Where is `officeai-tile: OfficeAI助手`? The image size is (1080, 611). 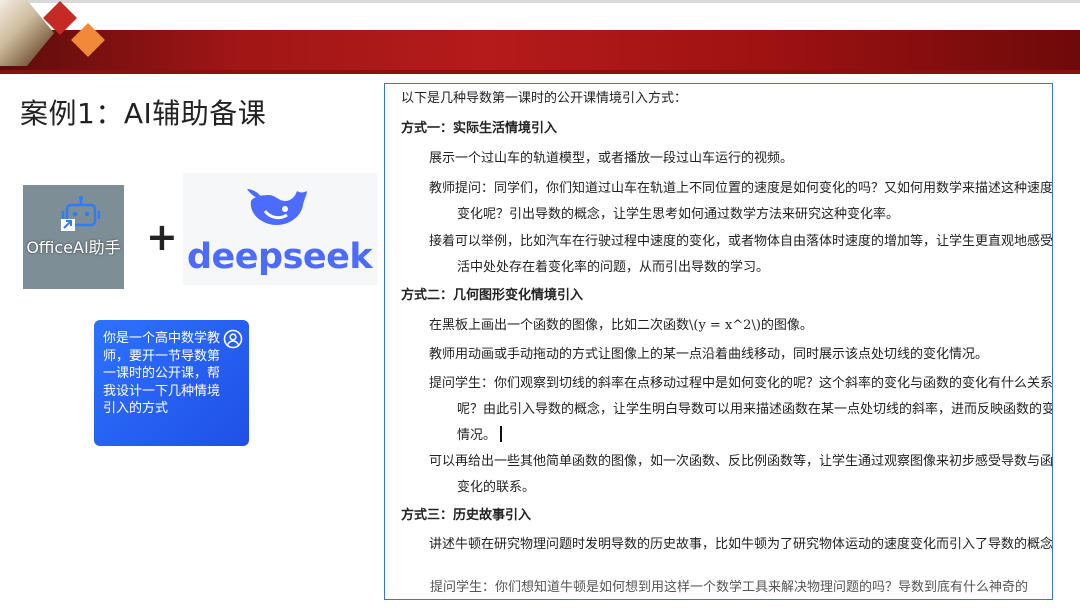
officeai-tile: OfficeAI助手 is located at coordinates (73, 237).